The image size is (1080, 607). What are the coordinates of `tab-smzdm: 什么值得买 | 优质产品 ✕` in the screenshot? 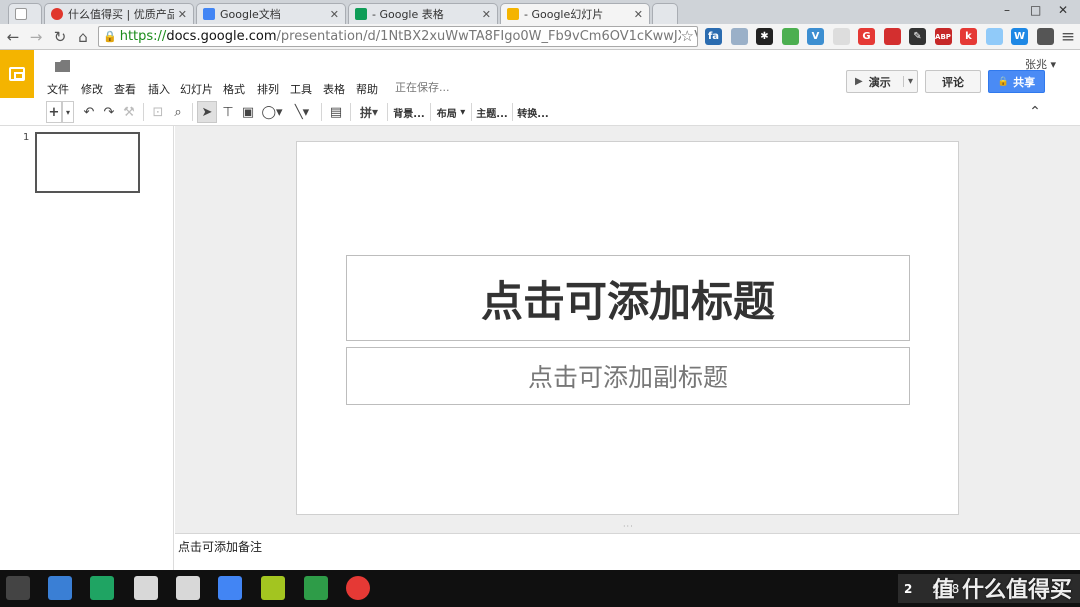 It's located at (119, 13).